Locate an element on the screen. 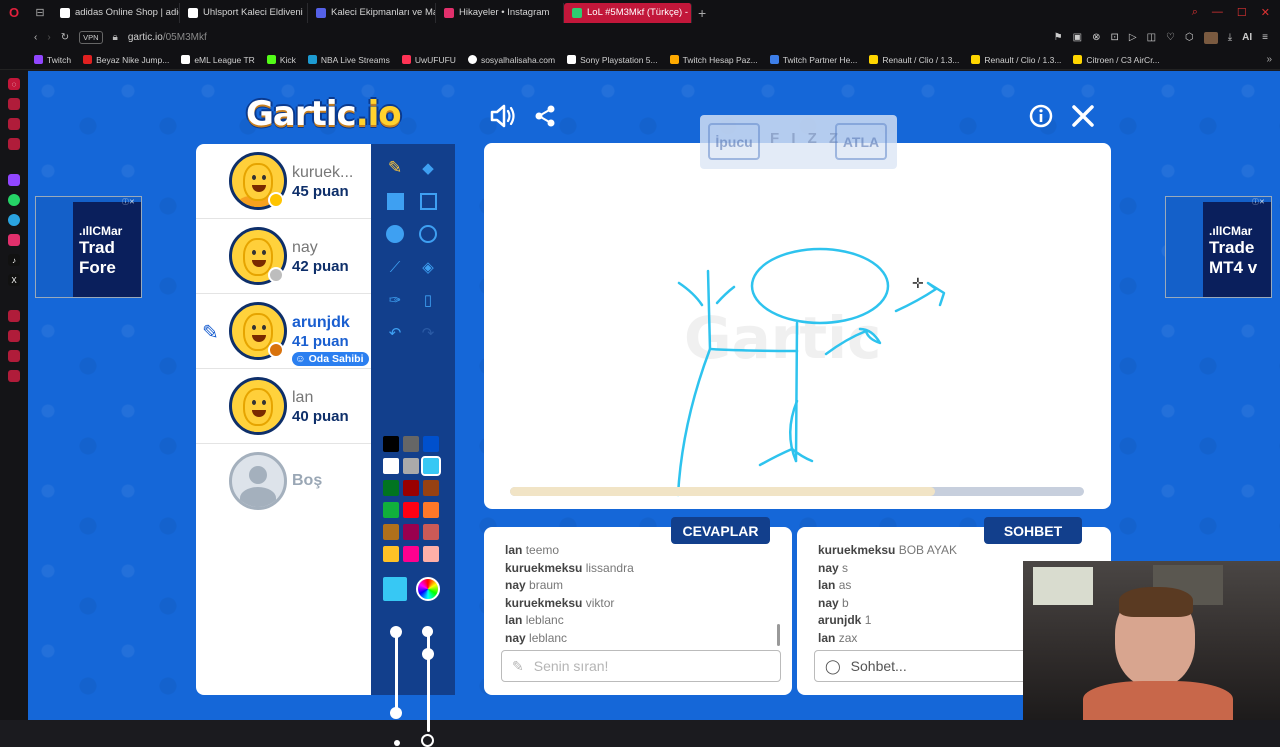  page-icon: ▯ is located at coordinates (428, 300).